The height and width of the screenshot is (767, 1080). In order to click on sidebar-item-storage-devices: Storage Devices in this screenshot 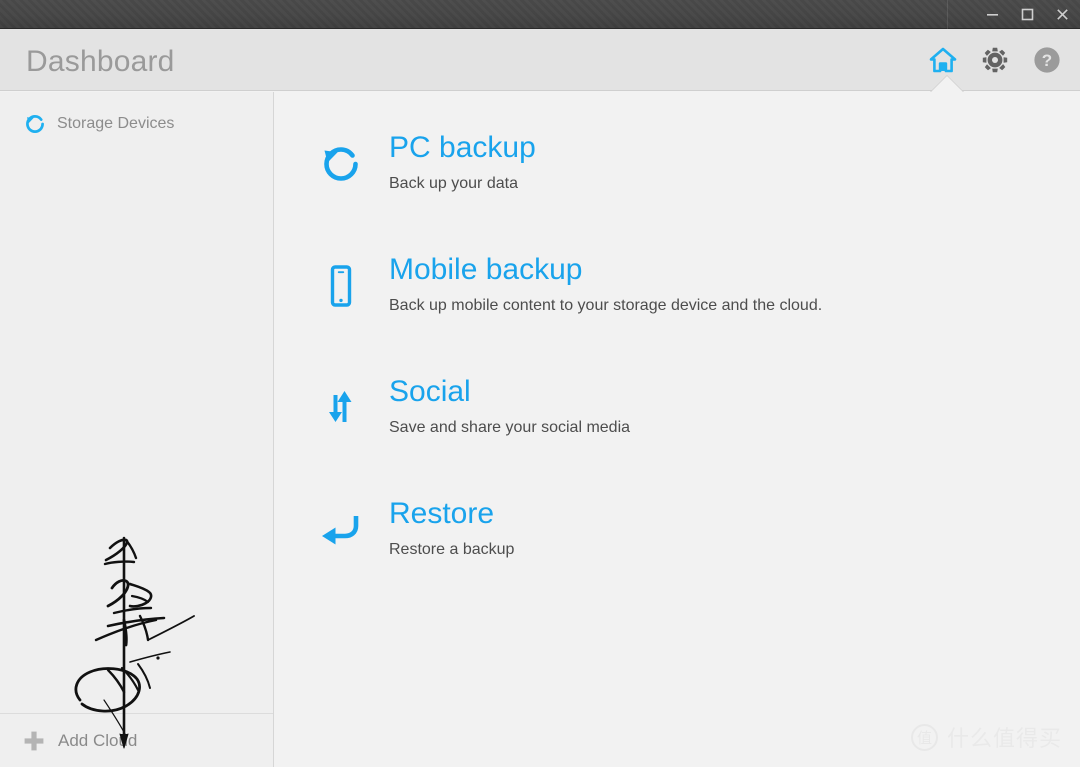, I will do `click(136, 124)`.